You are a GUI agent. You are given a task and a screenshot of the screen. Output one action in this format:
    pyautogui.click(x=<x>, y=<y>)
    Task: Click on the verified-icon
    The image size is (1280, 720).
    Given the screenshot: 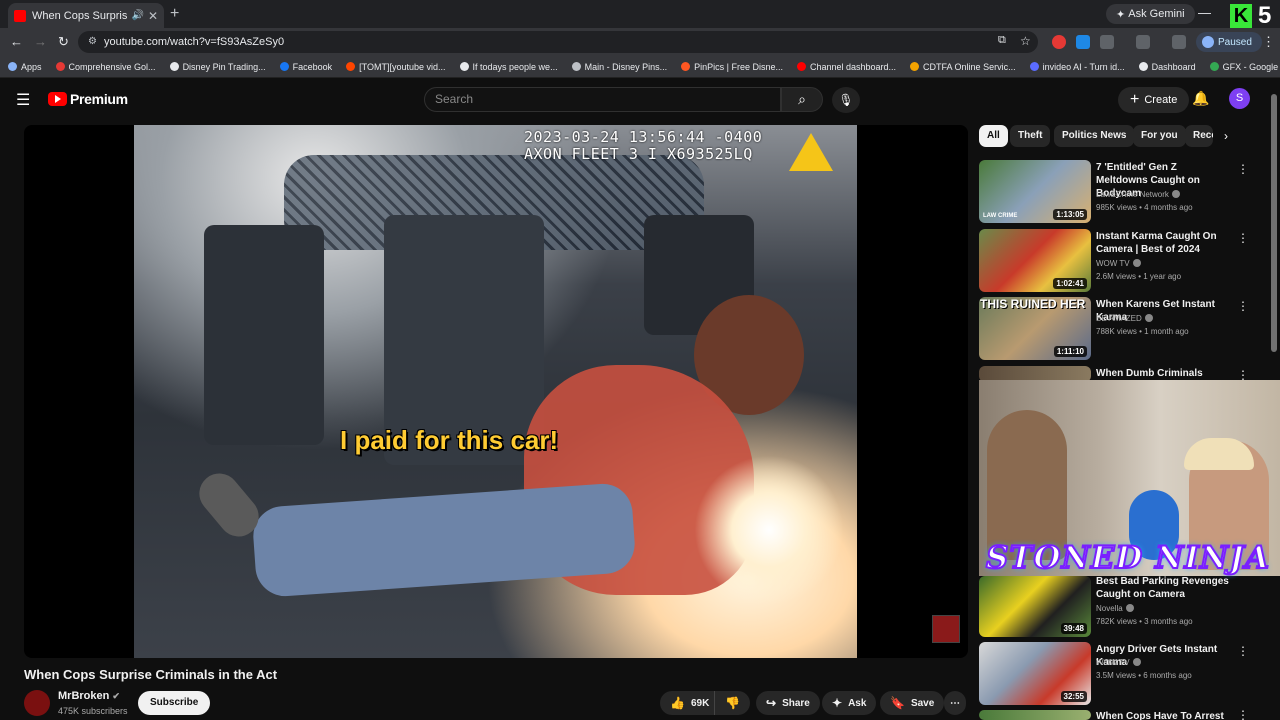 What is the action you would take?
    pyautogui.click(x=1148, y=318)
    